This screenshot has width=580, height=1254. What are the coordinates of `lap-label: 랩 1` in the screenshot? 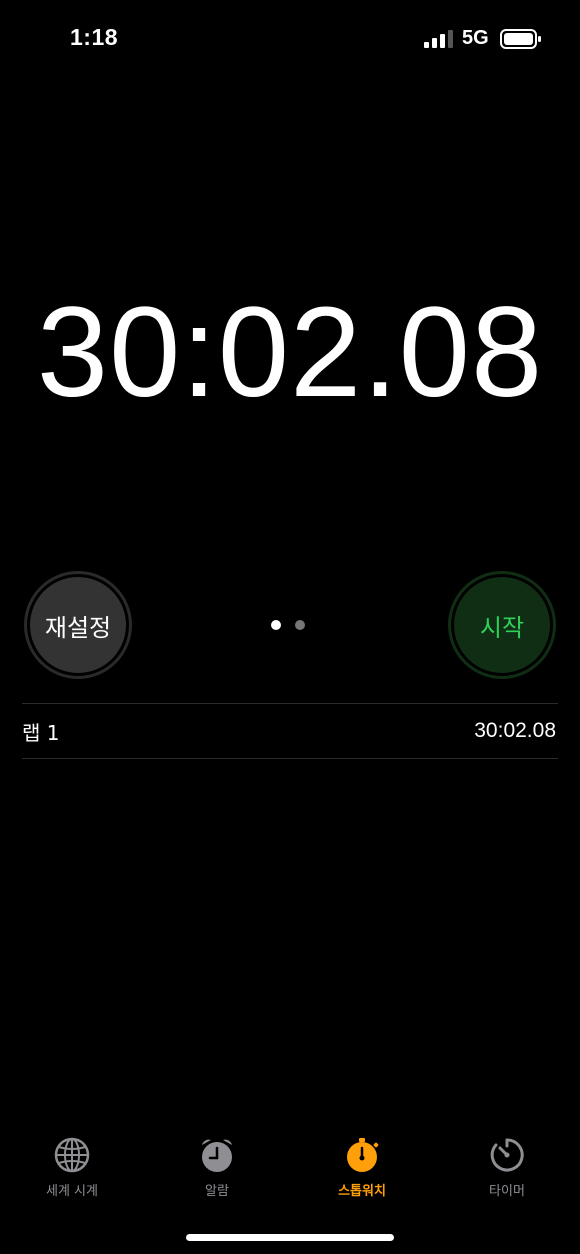 It's located at (41, 732).